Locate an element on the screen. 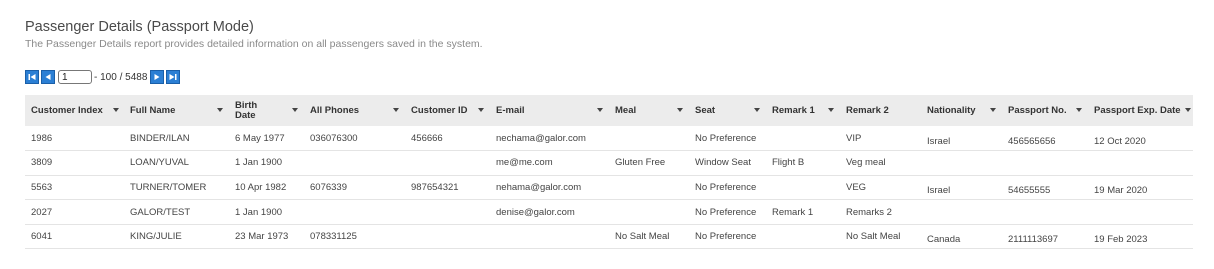  column-header-passport-no: Passport No. is located at coordinates (1045, 110).